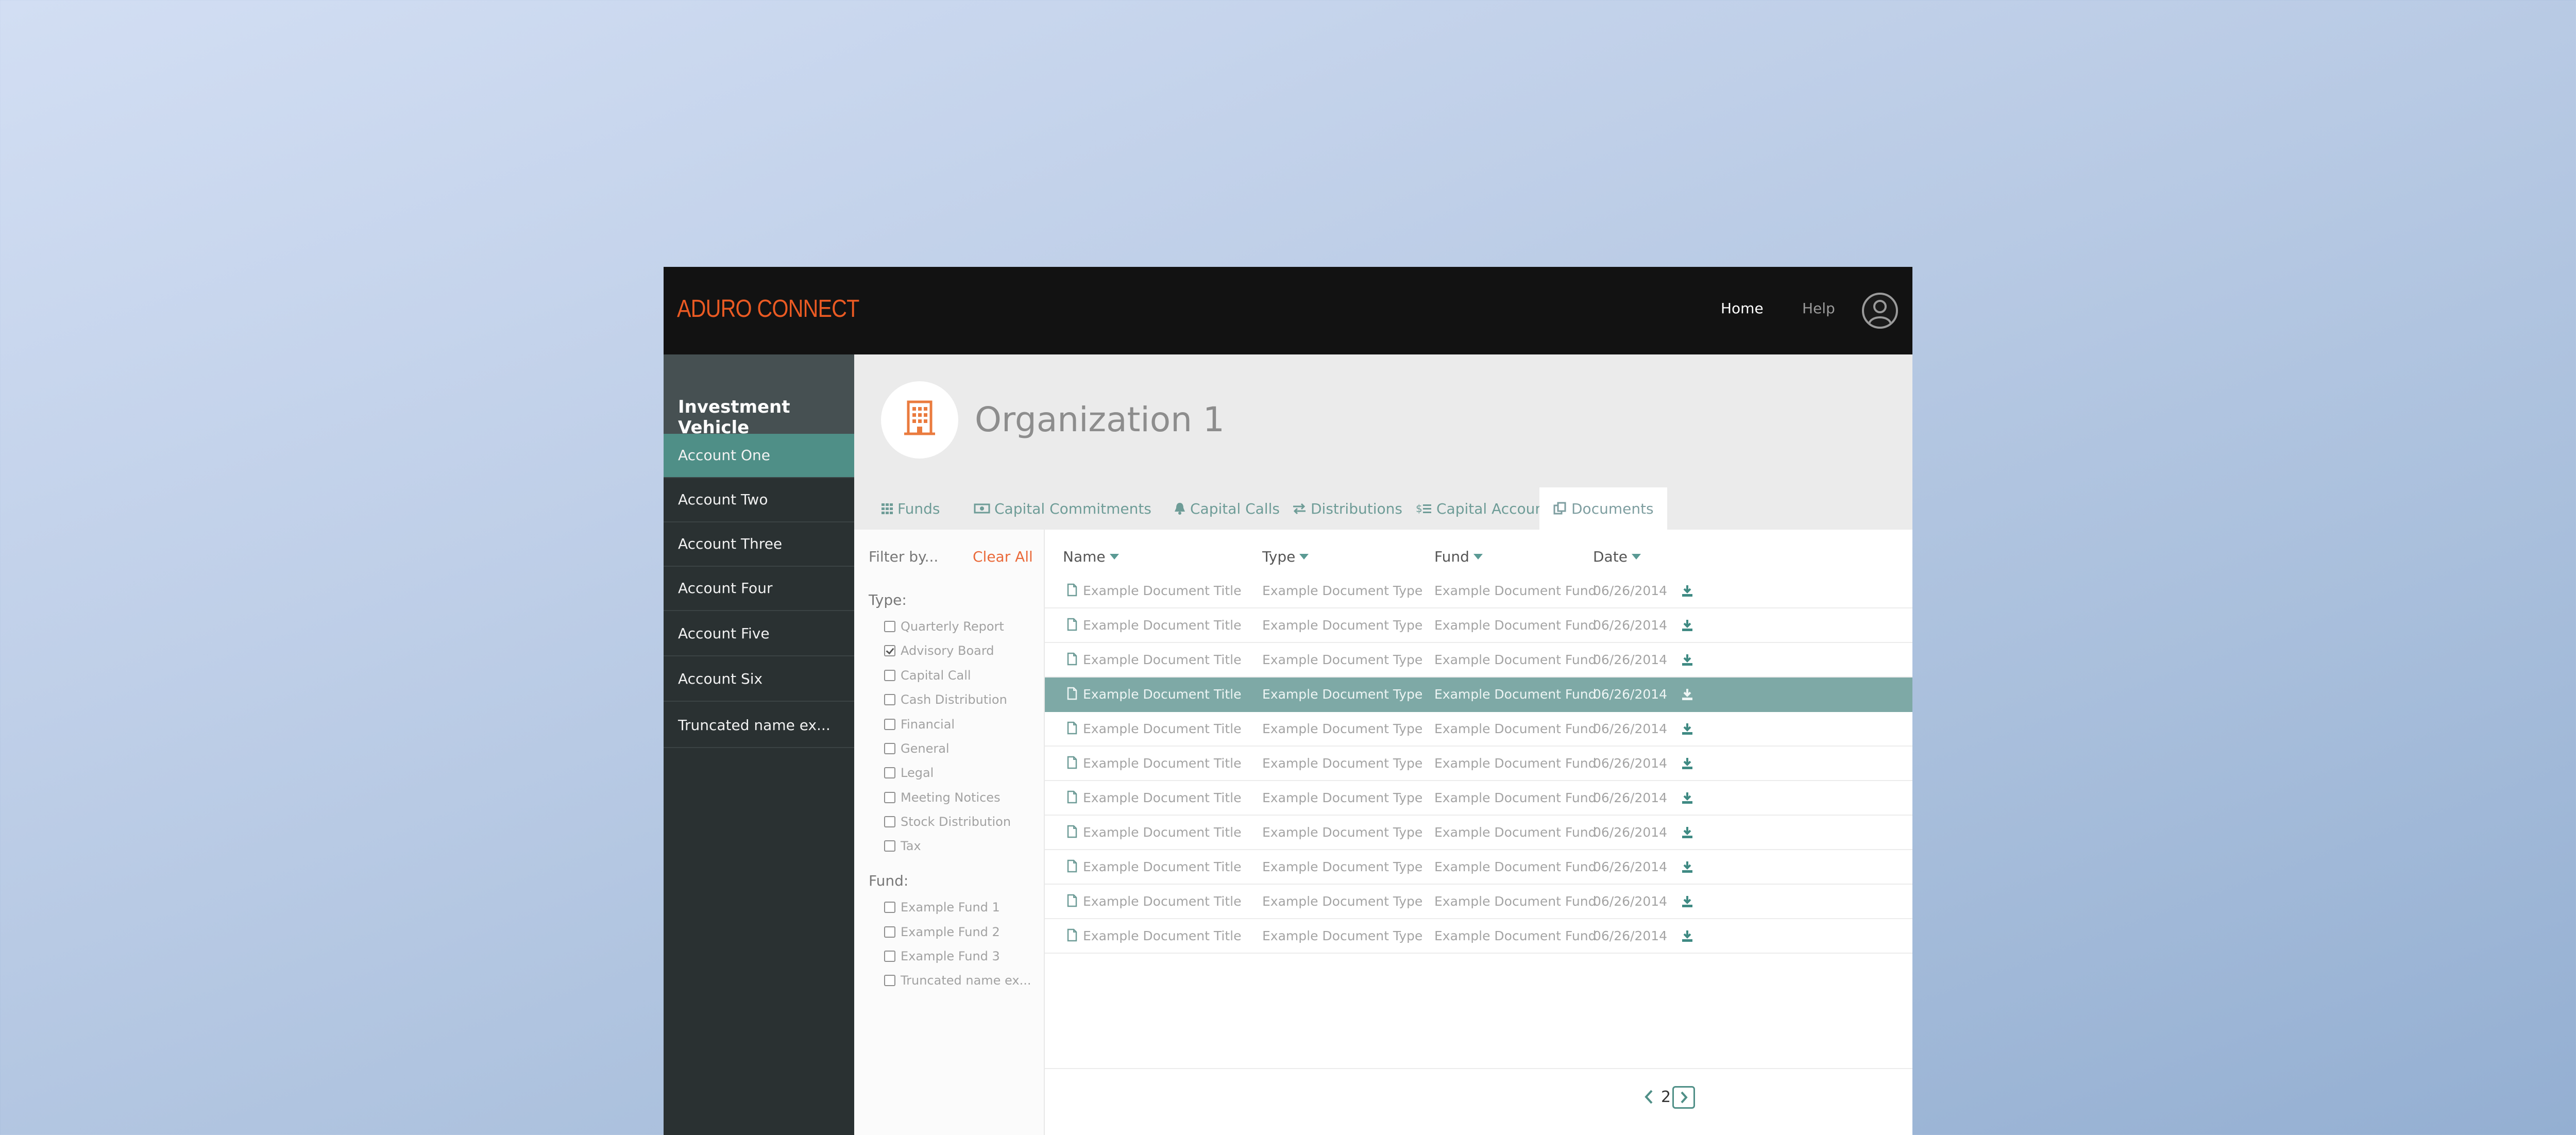  Describe the element at coordinates (1347, 509) in the screenshot. I see `tab-distributions: Distributions` at that location.